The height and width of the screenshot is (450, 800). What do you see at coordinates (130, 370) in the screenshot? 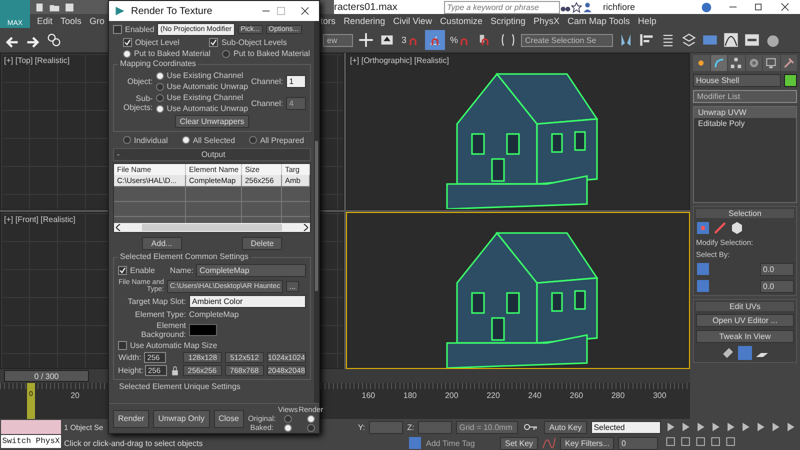
I see `field-label: Height:` at bounding box center [130, 370].